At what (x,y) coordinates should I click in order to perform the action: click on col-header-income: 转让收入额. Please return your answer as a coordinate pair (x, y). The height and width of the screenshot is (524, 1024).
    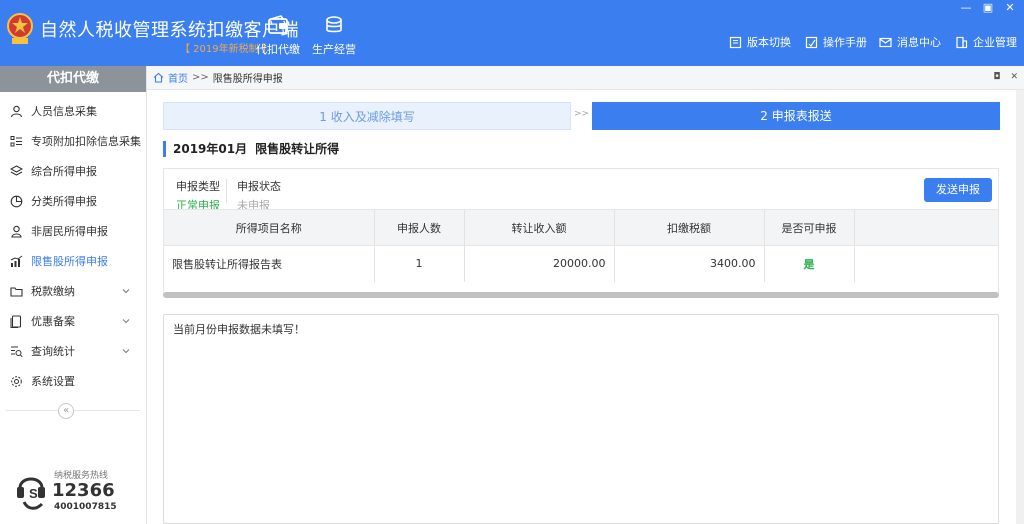
    Looking at the image, I should click on (539, 227).